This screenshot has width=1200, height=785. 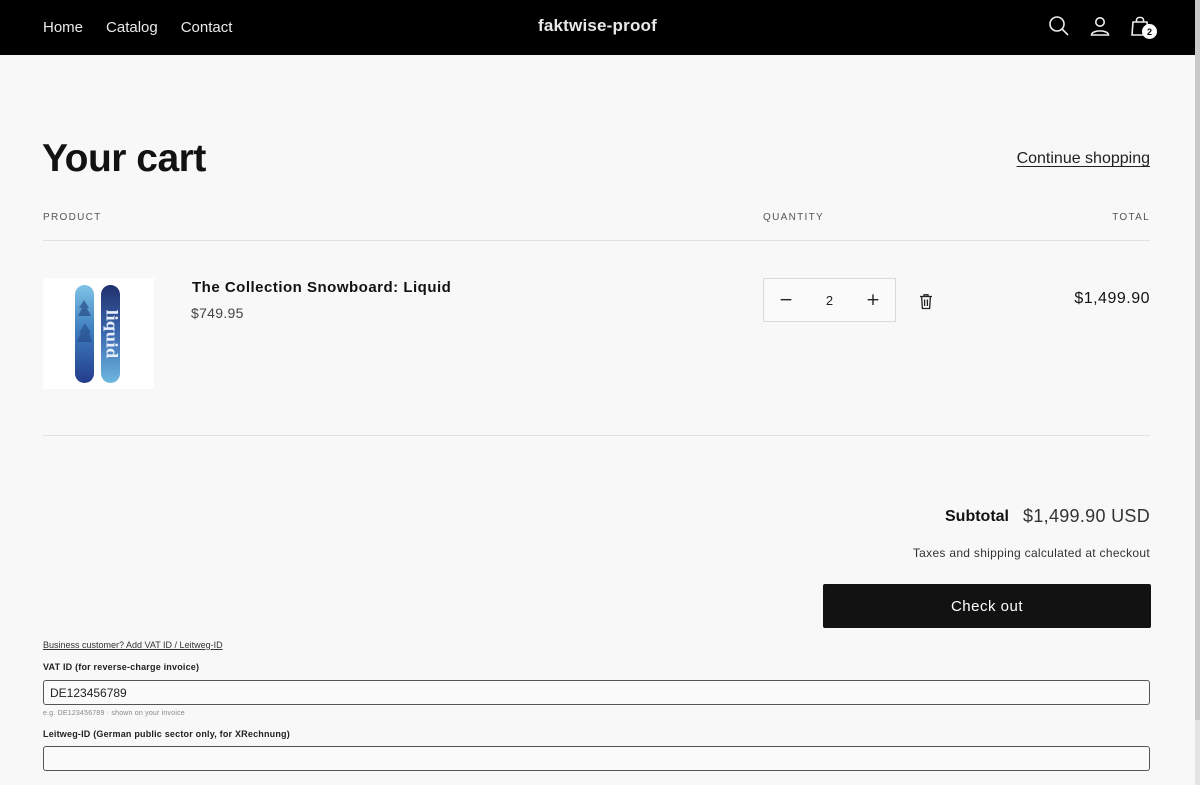 I want to click on snowboard-image: liquid, so click(x=98, y=333).